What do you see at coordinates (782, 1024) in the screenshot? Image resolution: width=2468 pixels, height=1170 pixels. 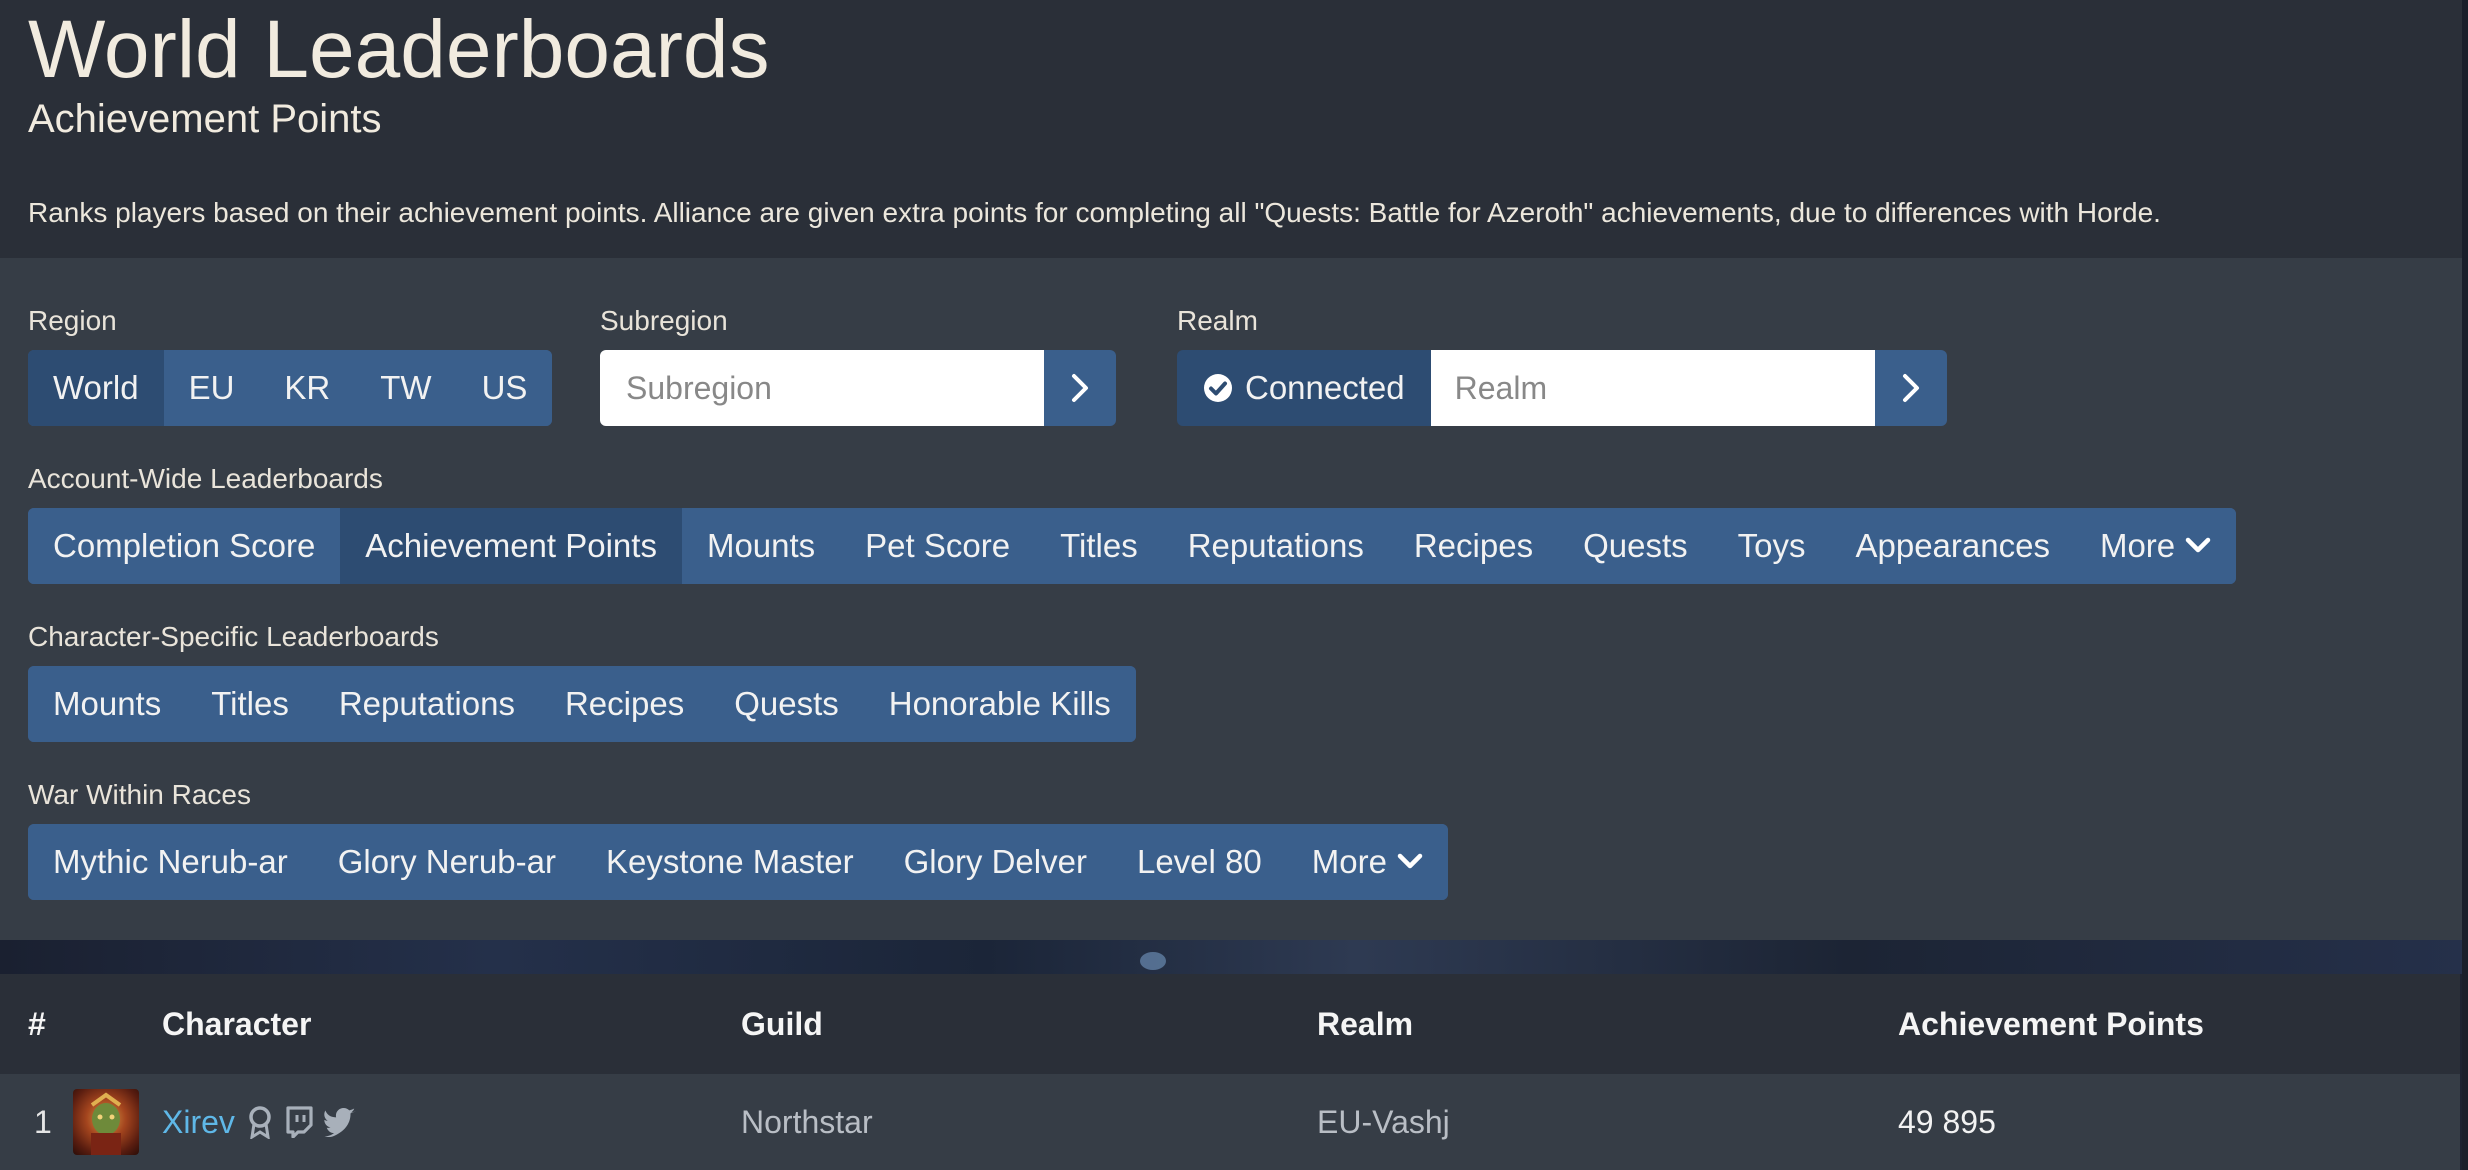 I see `column-guild: Guild` at bounding box center [782, 1024].